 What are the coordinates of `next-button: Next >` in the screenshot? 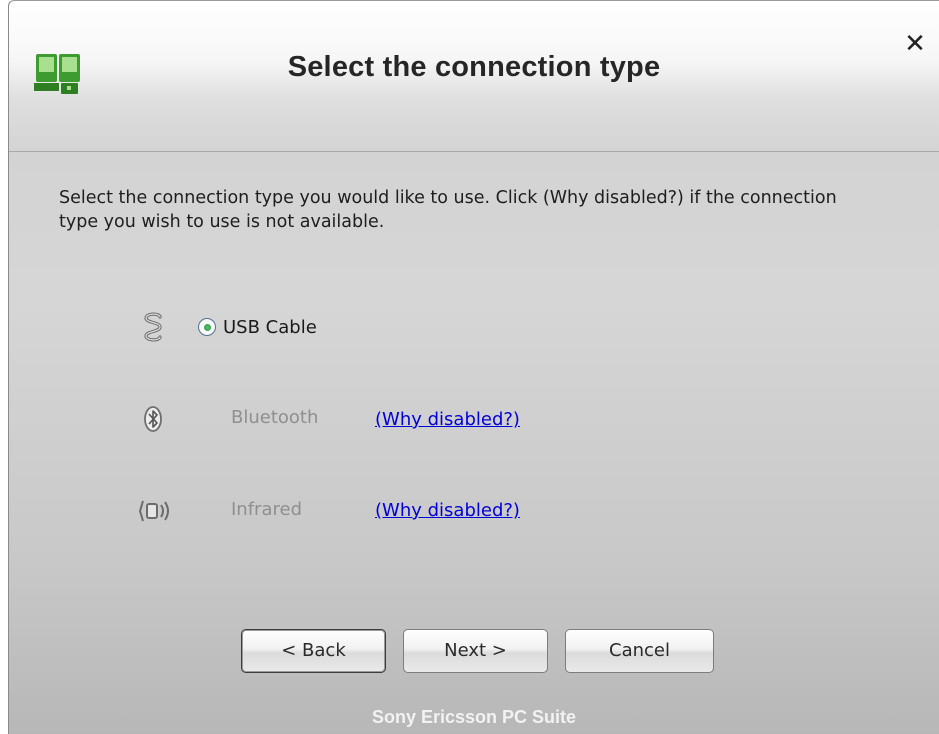 It's located at (475, 651).